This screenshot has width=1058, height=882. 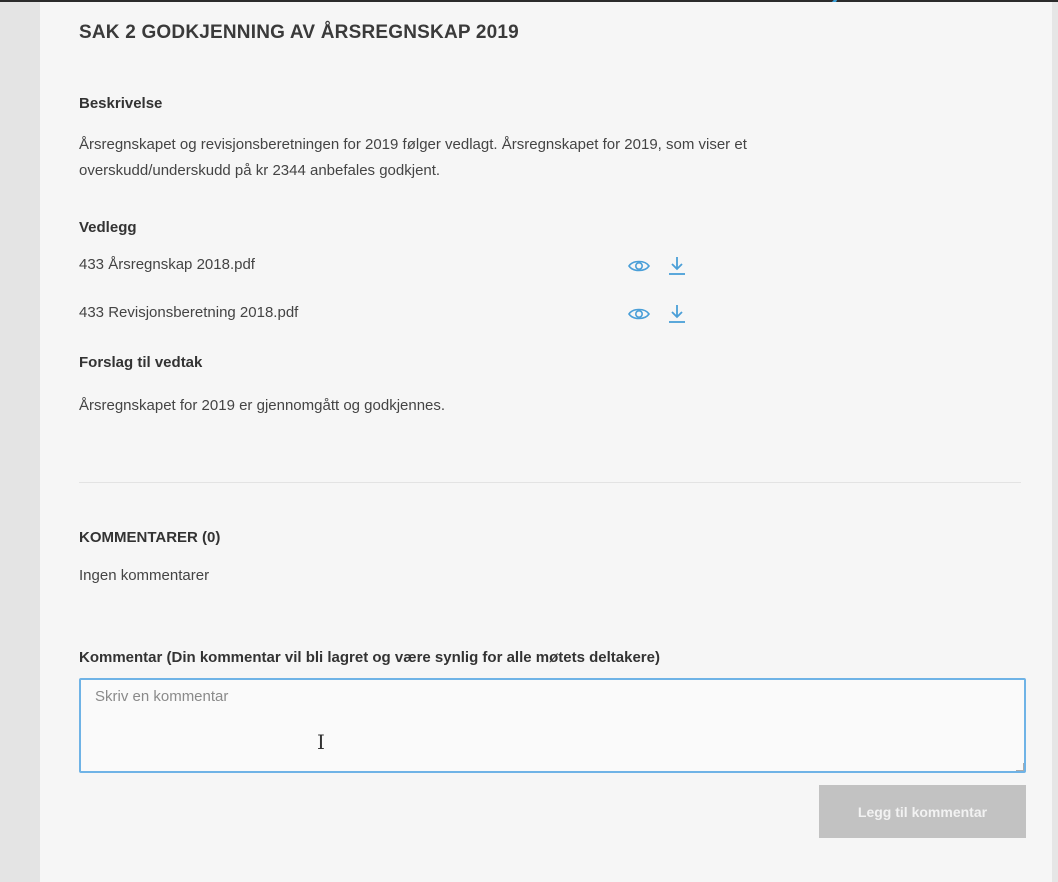 I want to click on attachment-row: 433 Årsregnskap 2018.pdf, so click(x=399, y=266).